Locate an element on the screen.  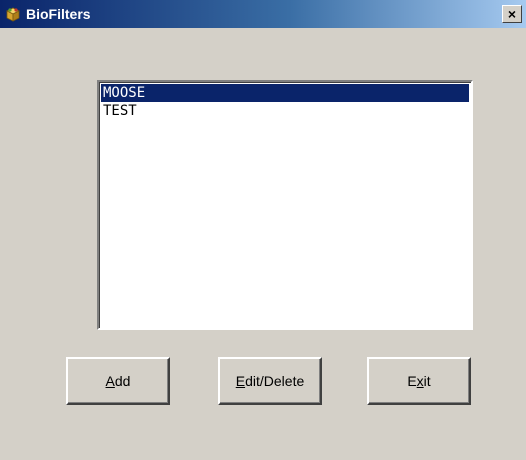
edit-delete-label-rest: dit/Delete is located at coordinates (275, 381).